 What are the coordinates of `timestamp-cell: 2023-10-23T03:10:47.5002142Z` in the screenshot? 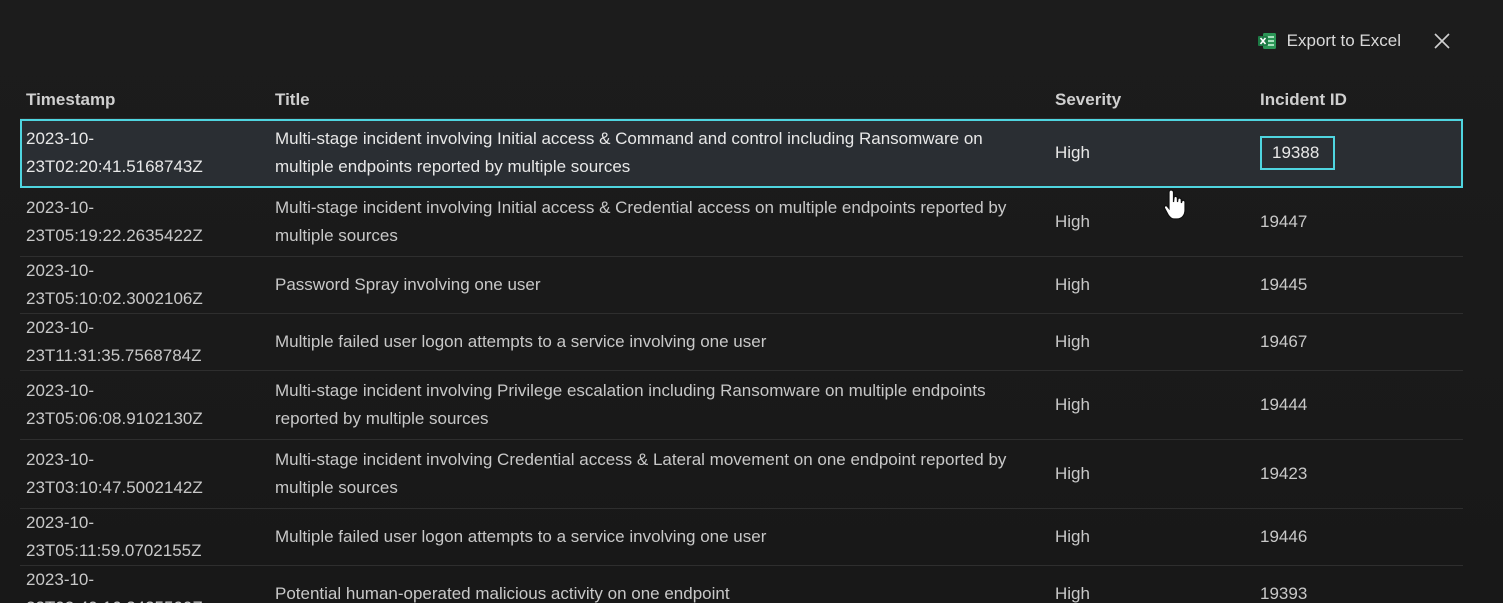 It's located at (144, 474).